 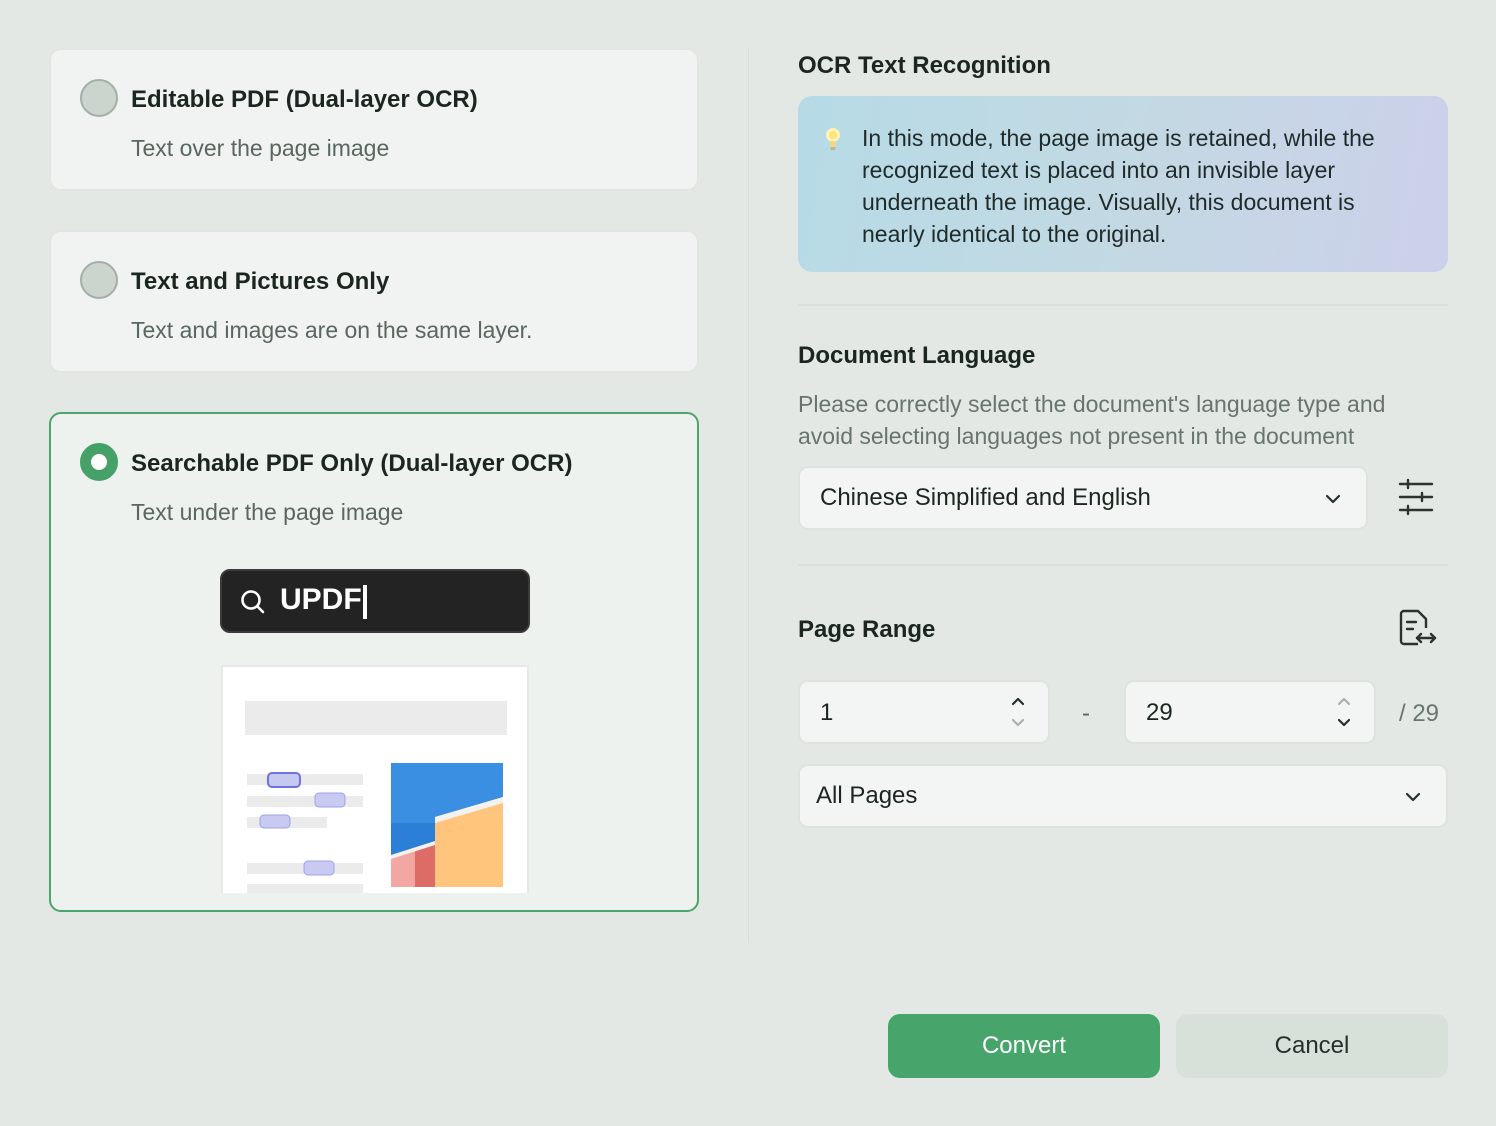 I want to click on lightbulb-icon, so click(x=833, y=139).